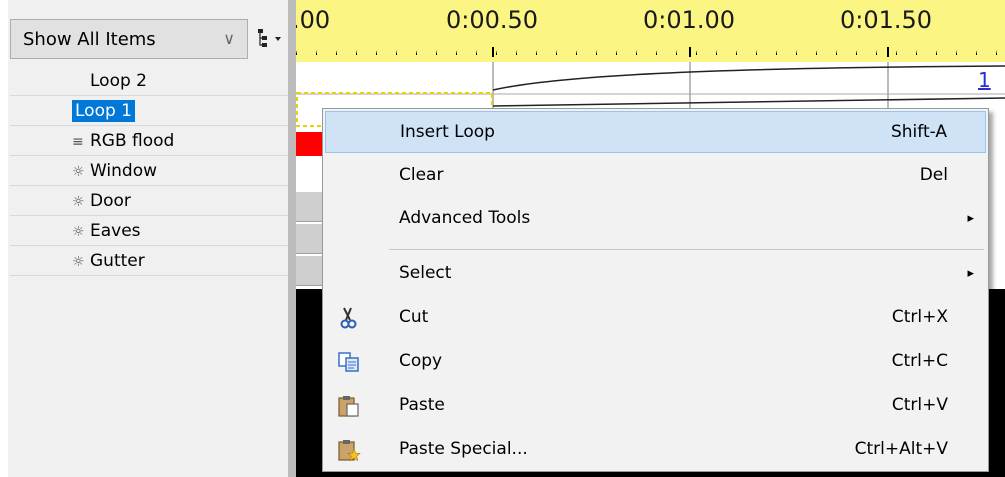  What do you see at coordinates (349, 450) in the screenshot?
I see `paste-special-icon` at bounding box center [349, 450].